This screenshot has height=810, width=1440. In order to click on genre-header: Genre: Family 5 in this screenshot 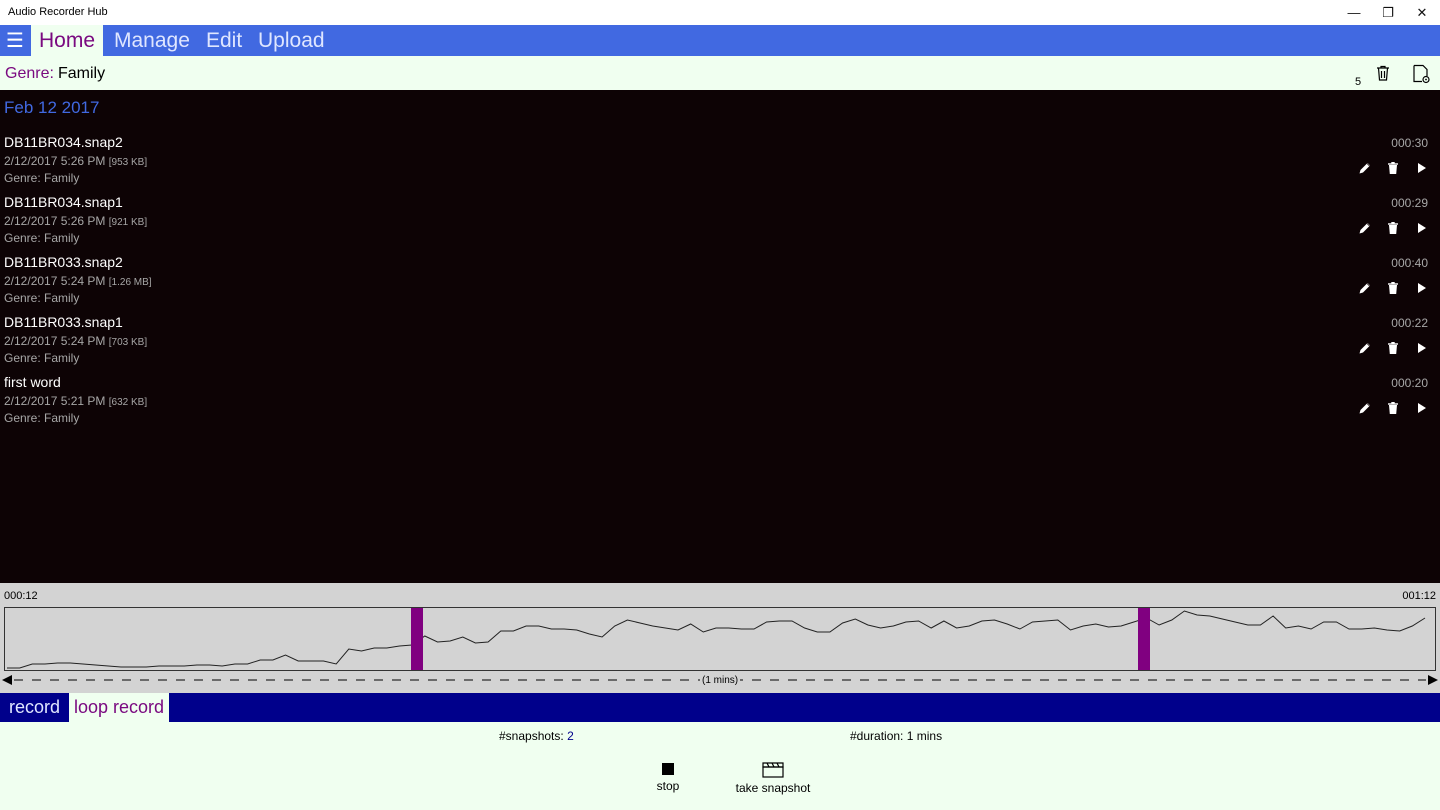, I will do `click(720, 73)`.